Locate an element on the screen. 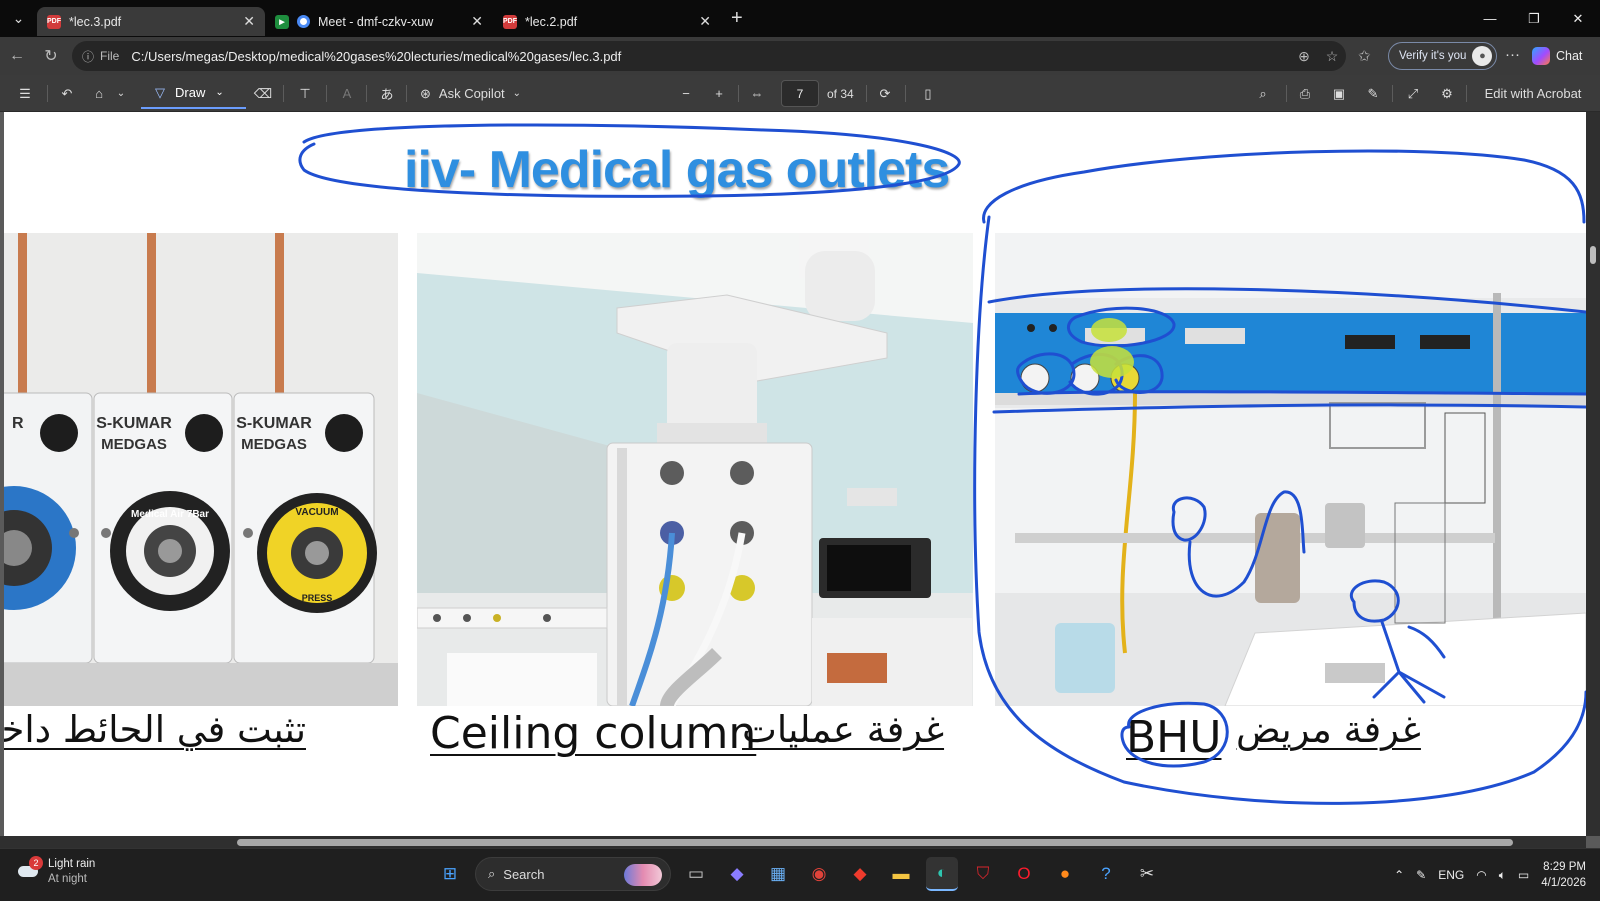 This screenshot has width=1600, height=901. camera-app-icon: ◉ is located at coordinates (819, 874).